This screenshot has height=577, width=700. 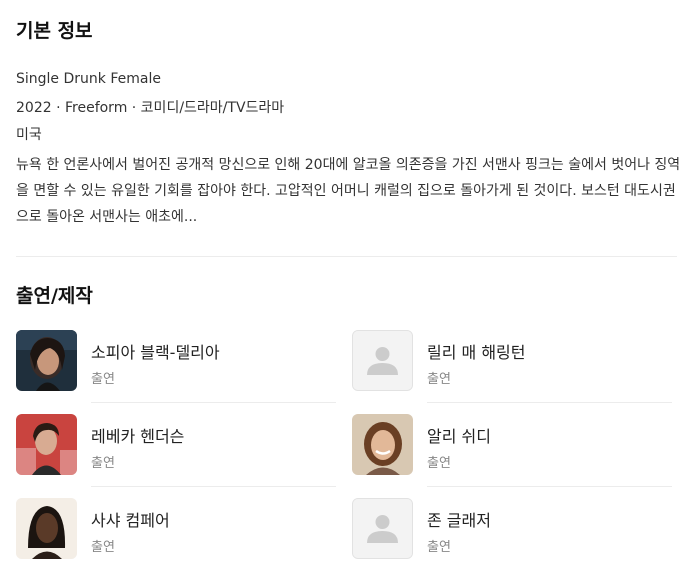 I want to click on cast-heading: 출연/제작, so click(x=54, y=296).